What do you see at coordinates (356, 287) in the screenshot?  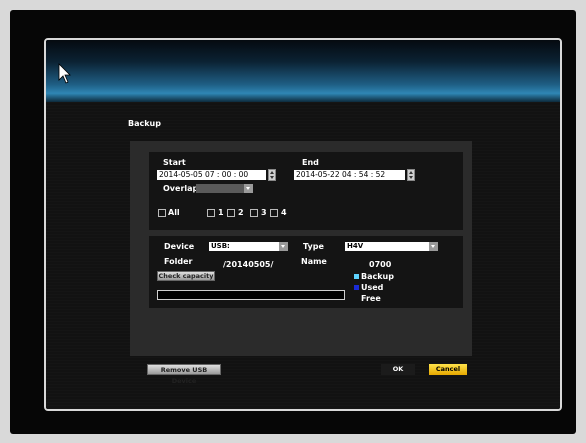 I see `used-swatch` at bounding box center [356, 287].